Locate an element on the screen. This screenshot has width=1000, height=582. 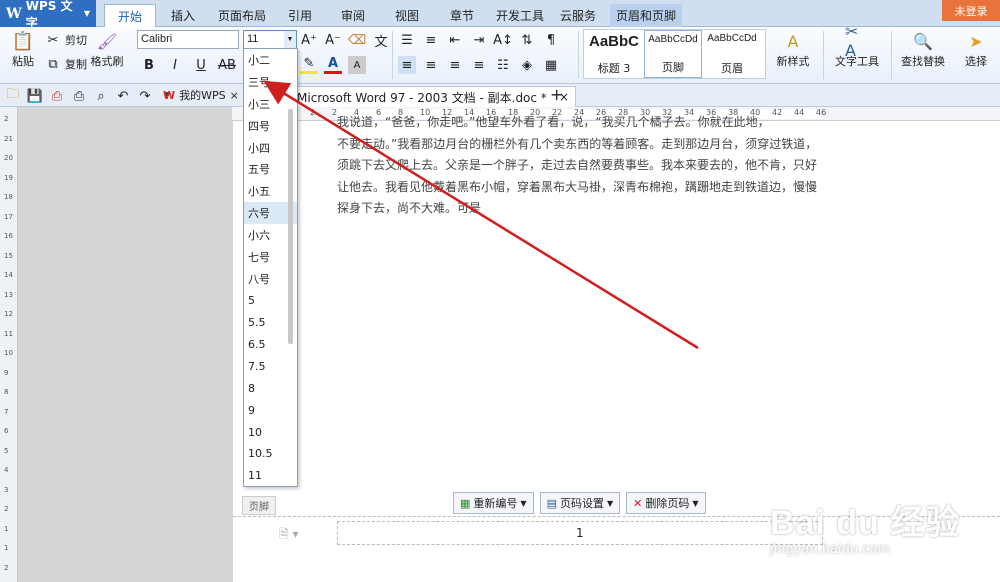
font-size-option: 9 is located at coordinates (270, 410).